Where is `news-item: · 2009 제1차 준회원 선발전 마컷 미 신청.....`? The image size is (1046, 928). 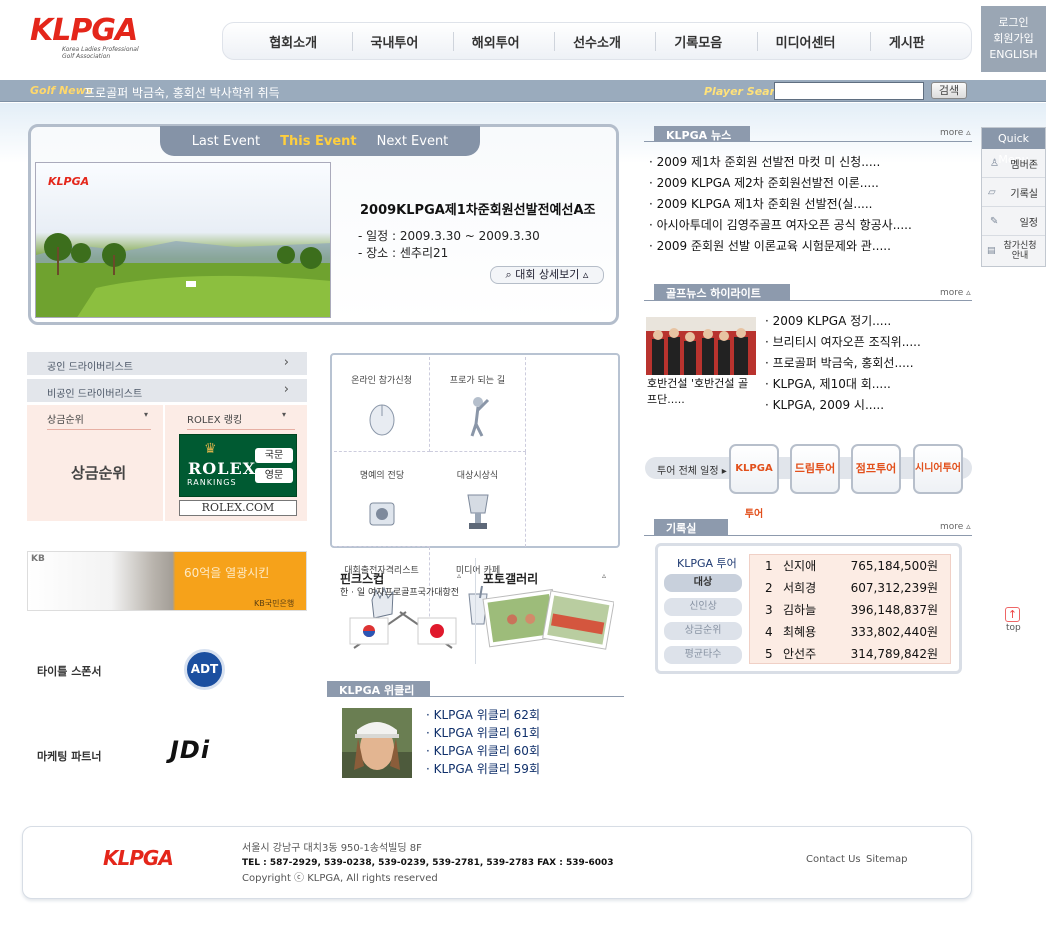
news-item: · 2009 제1차 준회원 선발전 마컷 미 신청..... is located at coordinates (780, 162).